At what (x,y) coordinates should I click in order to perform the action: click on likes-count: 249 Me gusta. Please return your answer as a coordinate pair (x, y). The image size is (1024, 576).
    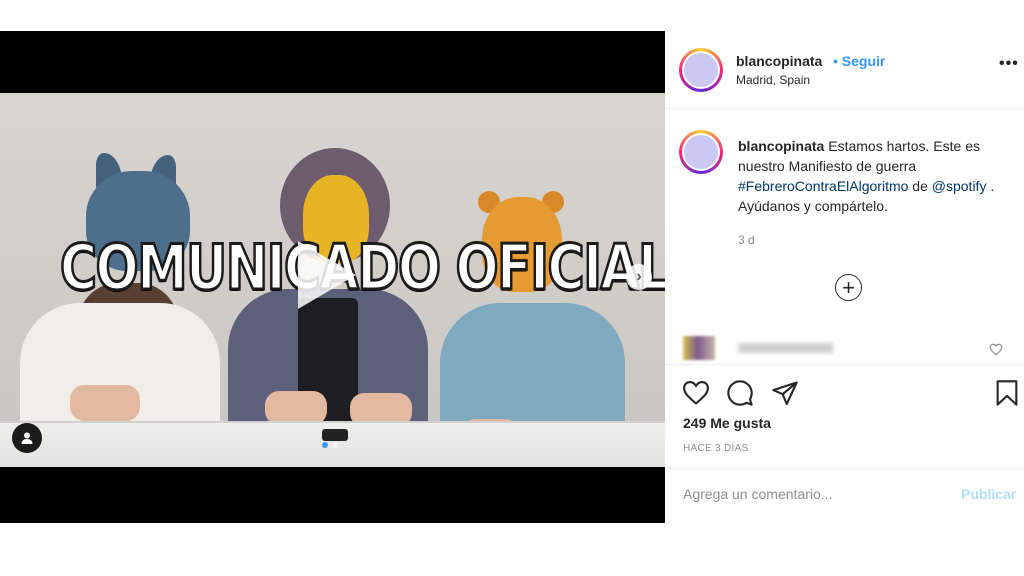
    Looking at the image, I should click on (727, 423).